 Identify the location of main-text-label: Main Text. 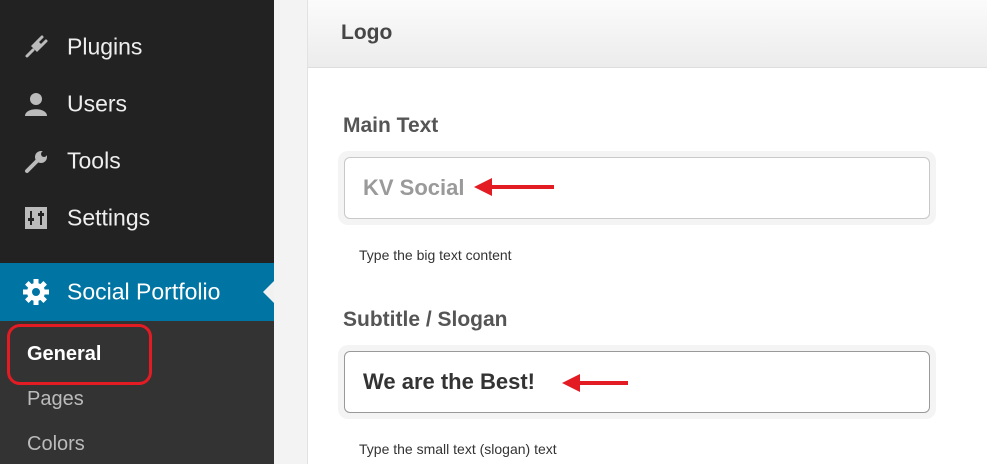
(391, 125).